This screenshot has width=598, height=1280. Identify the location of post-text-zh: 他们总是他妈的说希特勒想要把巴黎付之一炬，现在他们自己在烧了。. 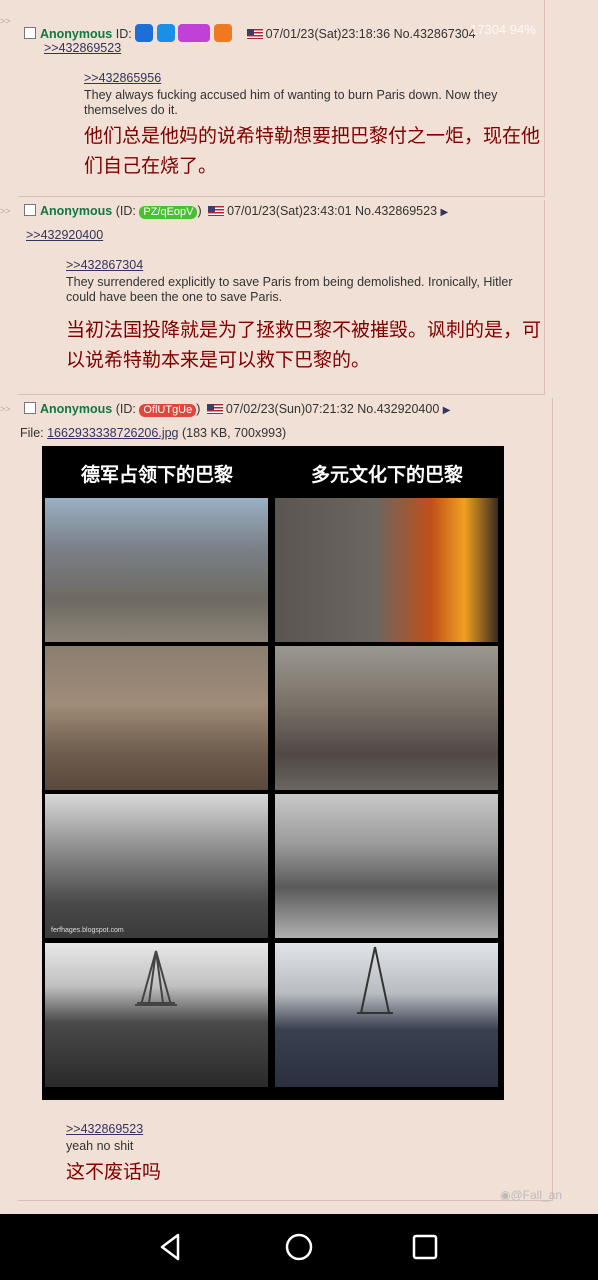
(312, 151).